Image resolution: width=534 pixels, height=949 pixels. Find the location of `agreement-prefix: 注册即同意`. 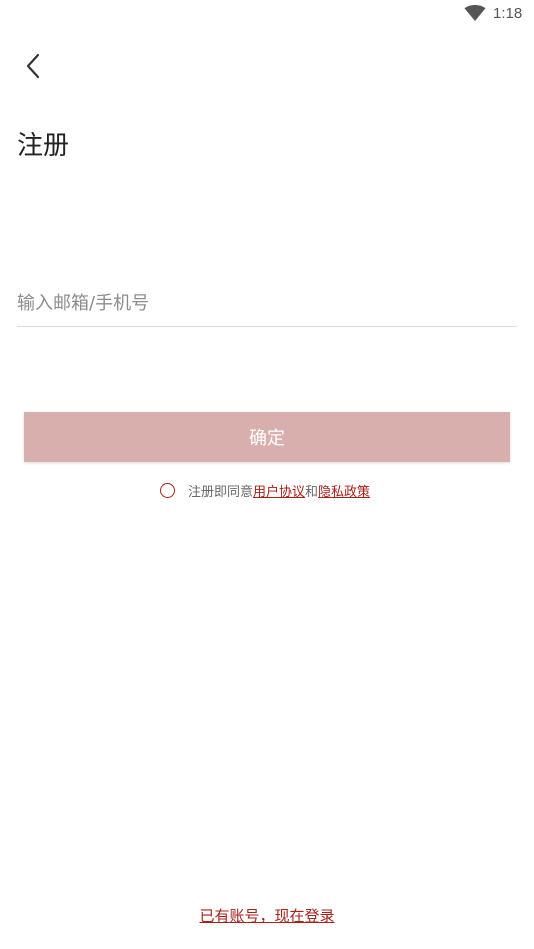

agreement-prefix: 注册即同意 is located at coordinates (221, 492).